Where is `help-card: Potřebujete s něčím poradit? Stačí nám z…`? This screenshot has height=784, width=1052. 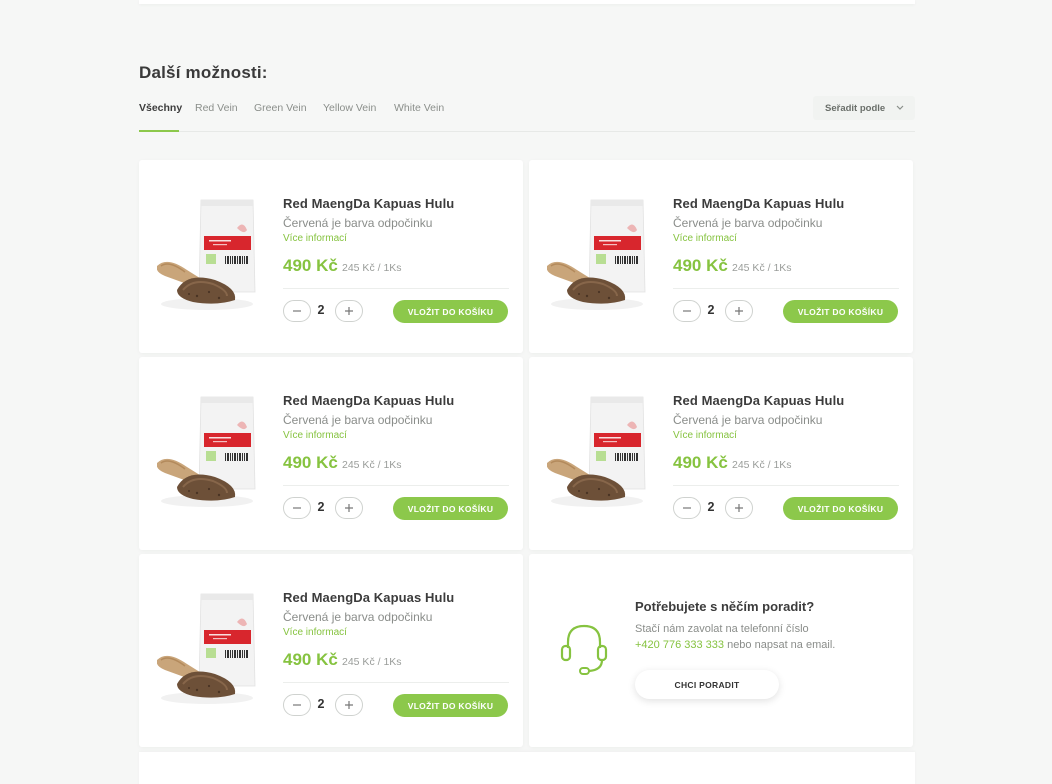 help-card: Potřebujete s něčím poradit? Stačí nám z… is located at coordinates (721, 650).